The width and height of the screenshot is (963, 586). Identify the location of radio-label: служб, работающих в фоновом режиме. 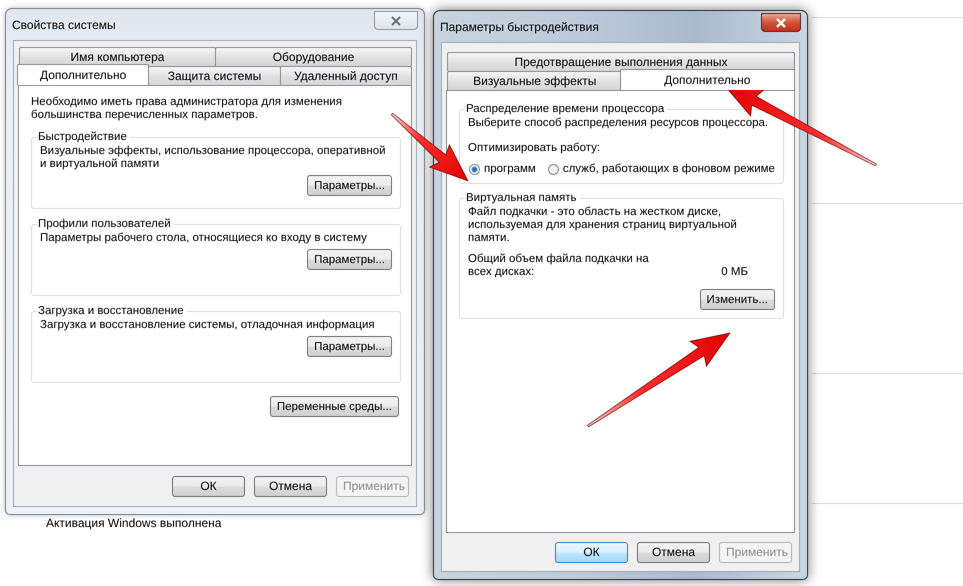
(668, 169).